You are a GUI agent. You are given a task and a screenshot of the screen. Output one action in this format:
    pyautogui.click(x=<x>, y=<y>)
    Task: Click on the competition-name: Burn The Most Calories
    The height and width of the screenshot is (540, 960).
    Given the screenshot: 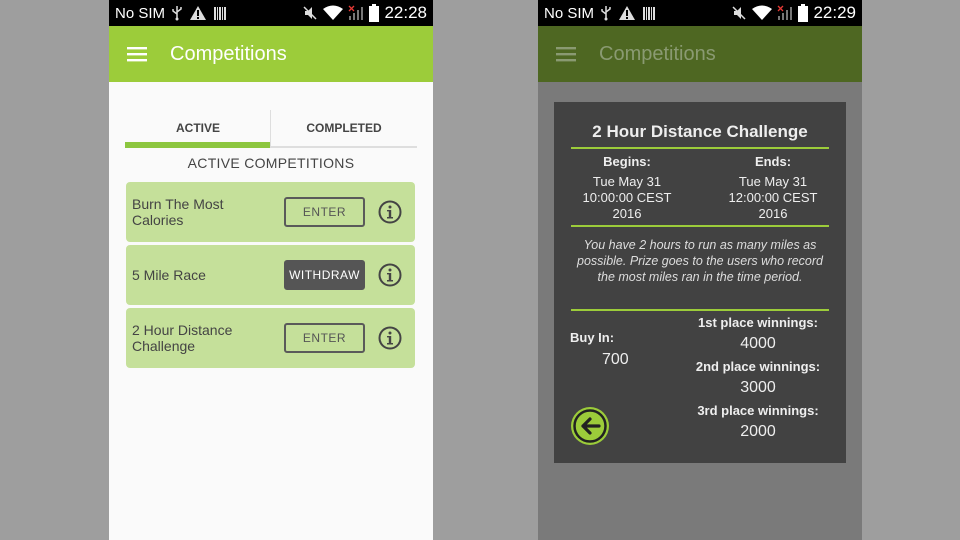 What is the action you would take?
    pyautogui.click(x=178, y=212)
    